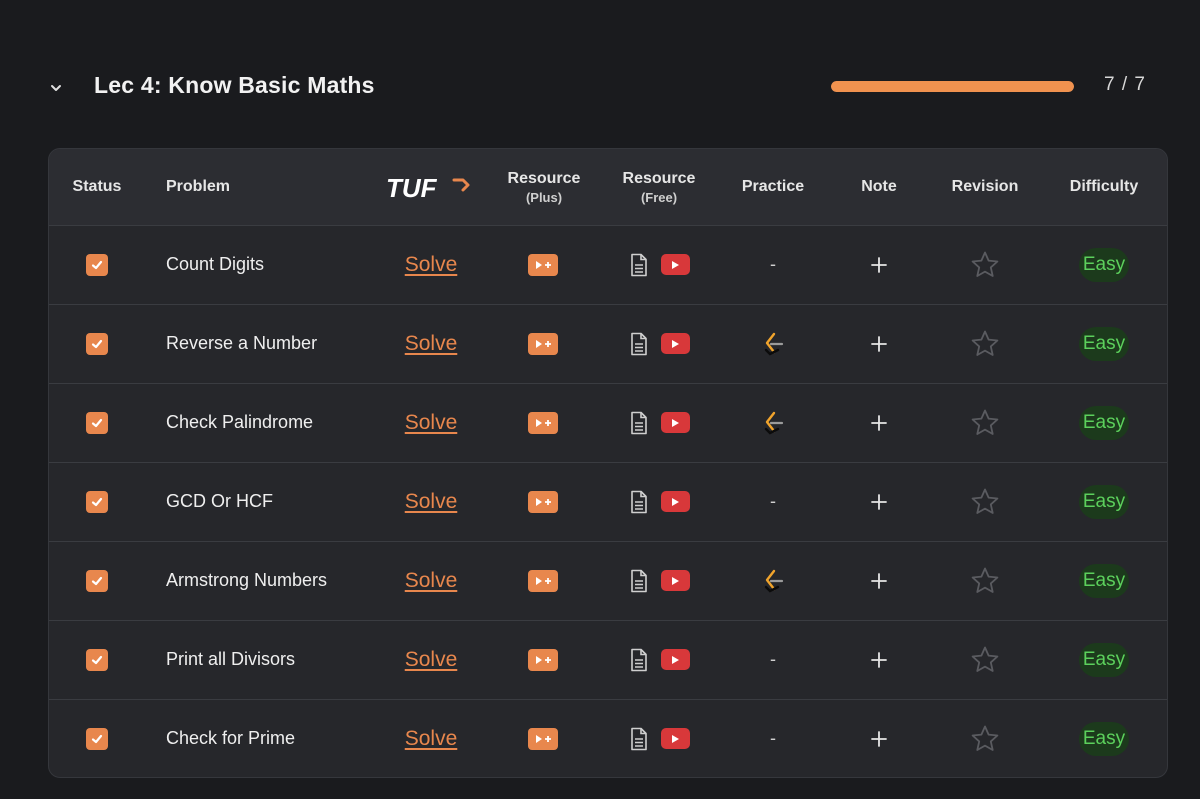 This screenshot has width=1200, height=799. Describe the element at coordinates (429, 187) in the screenshot. I see `tuf-logo: TUF` at that location.